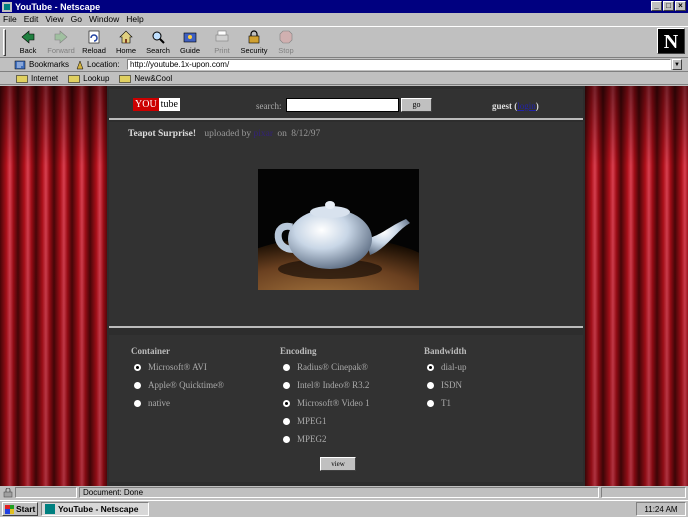  I want to click on bandwidth-option-t1: T1, so click(439, 403).